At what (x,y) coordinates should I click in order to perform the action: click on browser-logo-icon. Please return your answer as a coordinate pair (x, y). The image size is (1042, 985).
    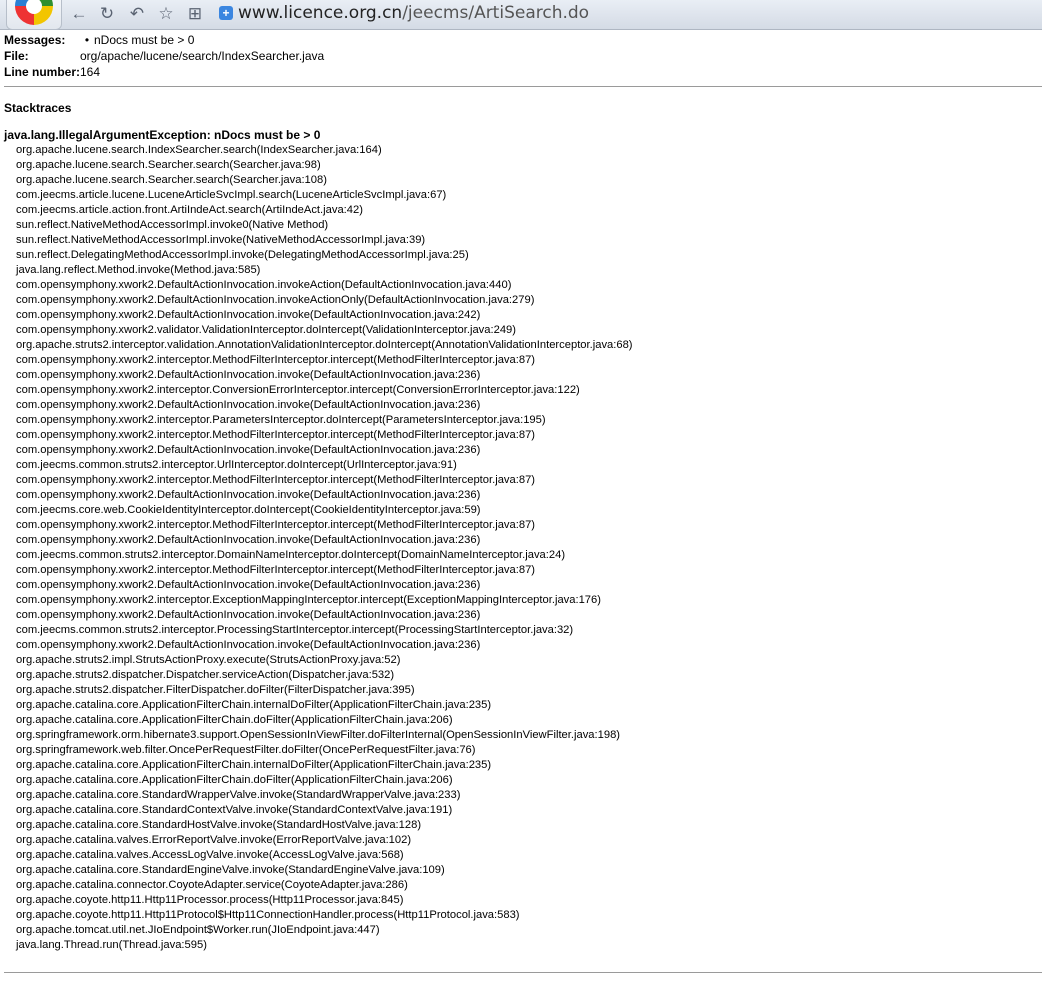
    Looking at the image, I should click on (34, 12).